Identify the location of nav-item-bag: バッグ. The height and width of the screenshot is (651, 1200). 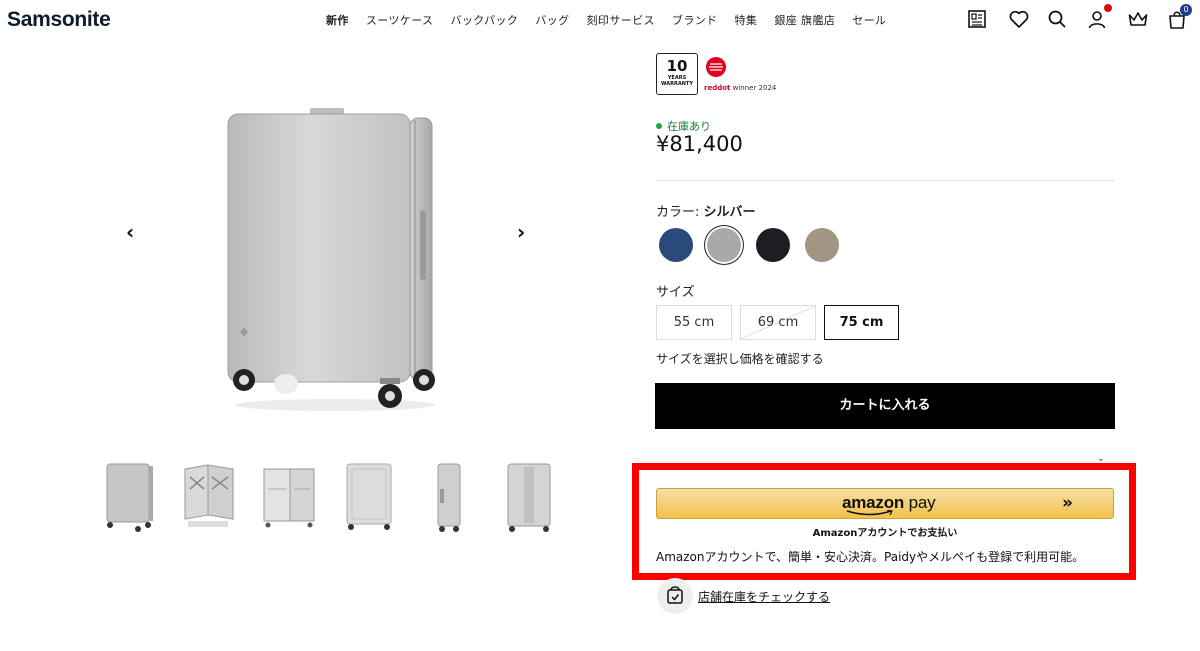
(552, 20).